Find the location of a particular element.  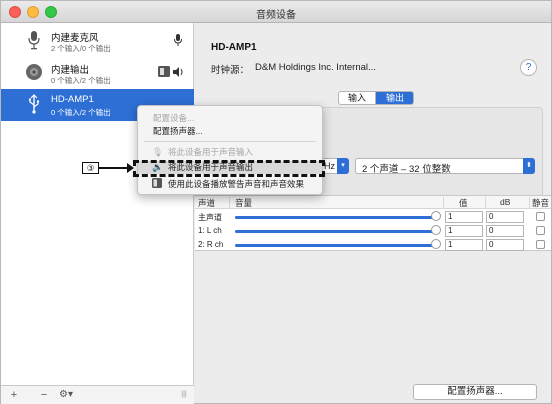

header-channel: 声道 is located at coordinates (207, 203).